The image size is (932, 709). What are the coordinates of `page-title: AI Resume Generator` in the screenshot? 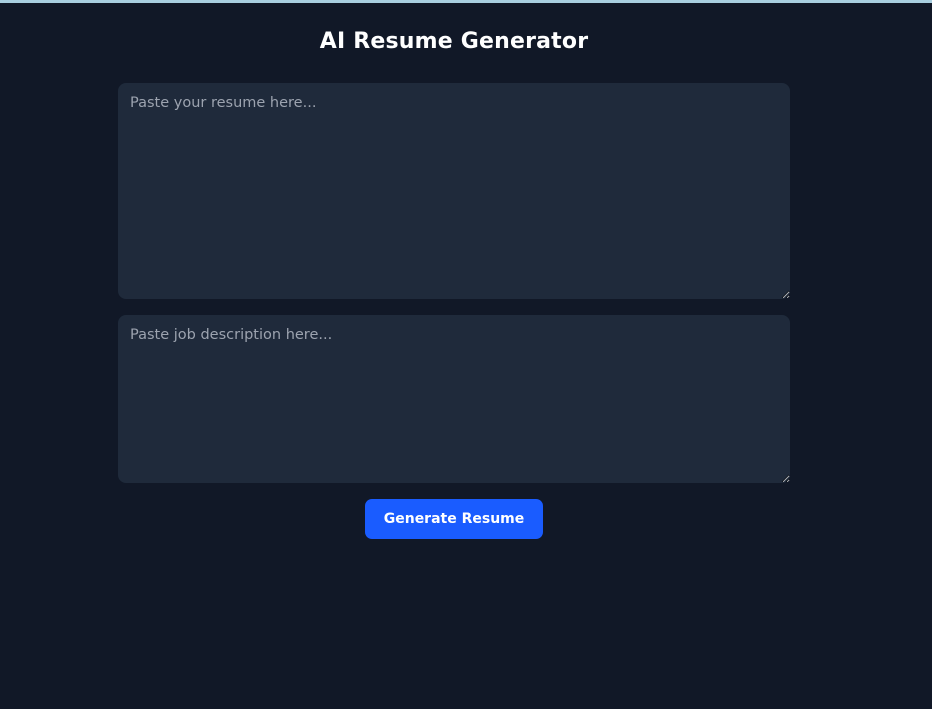 It's located at (454, 41).